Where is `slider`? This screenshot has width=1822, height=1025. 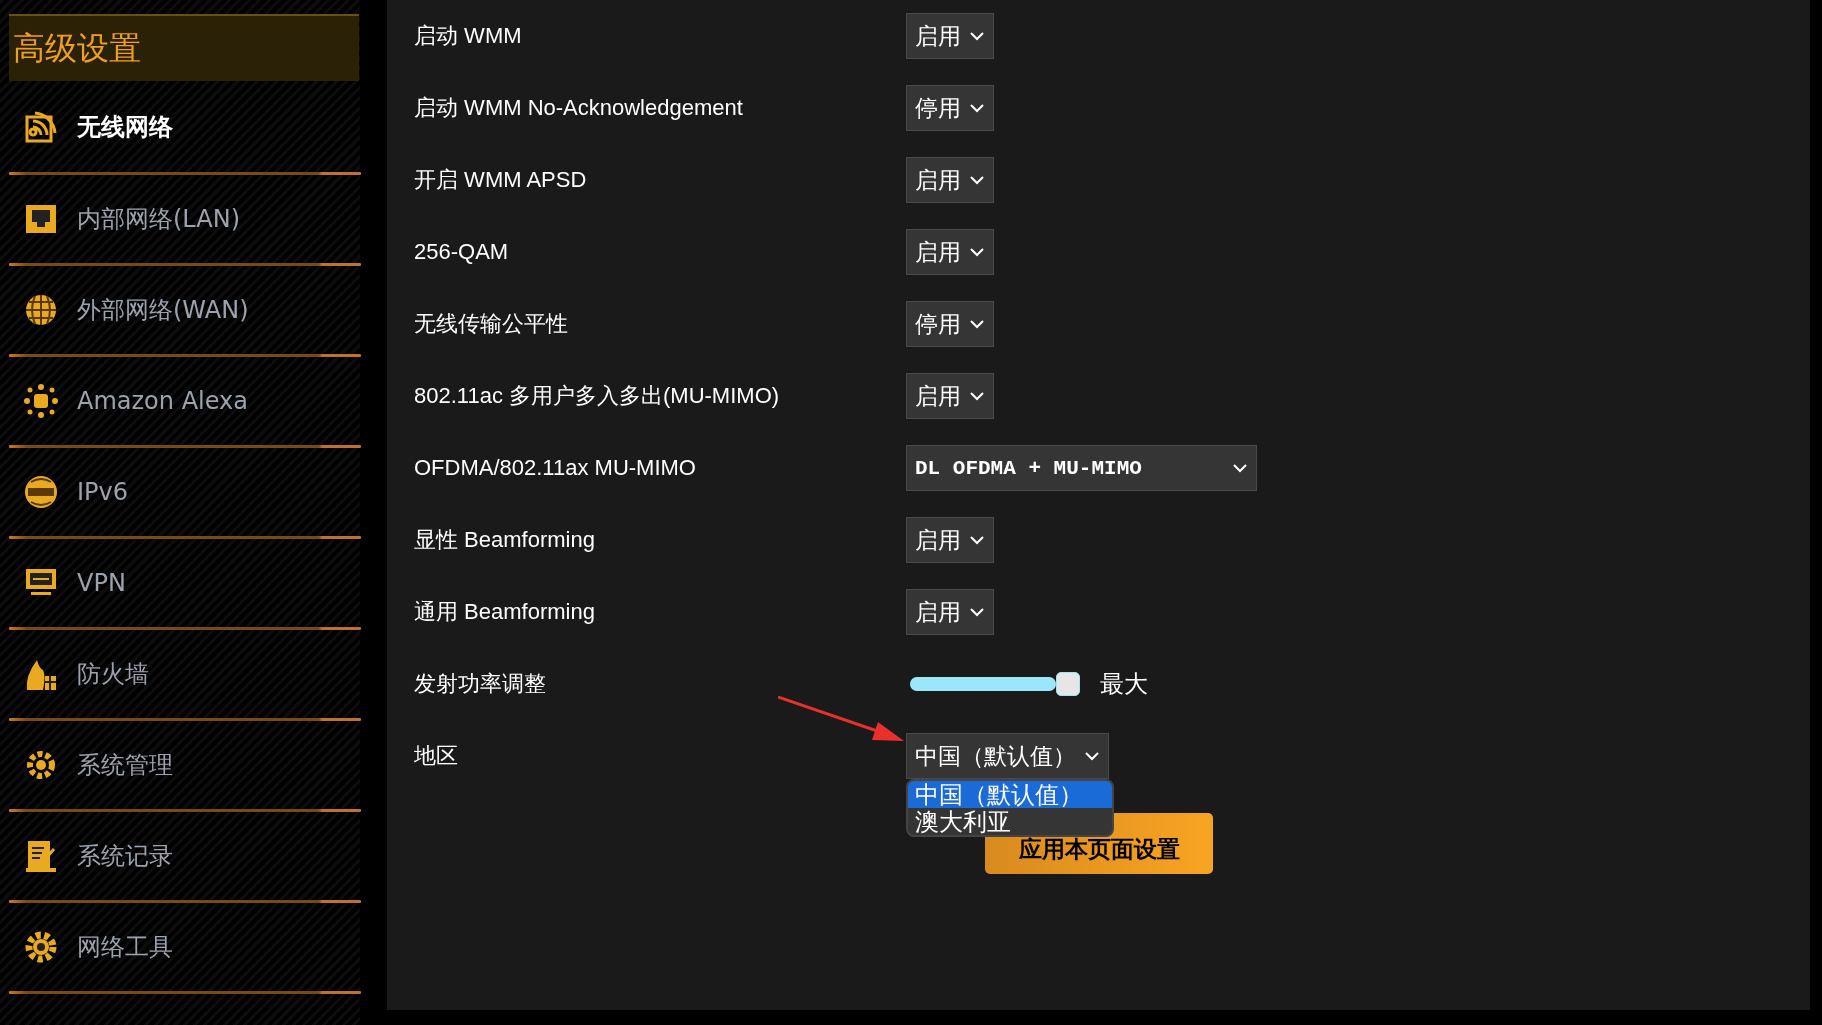
slider is located at coordinates (995, 684).